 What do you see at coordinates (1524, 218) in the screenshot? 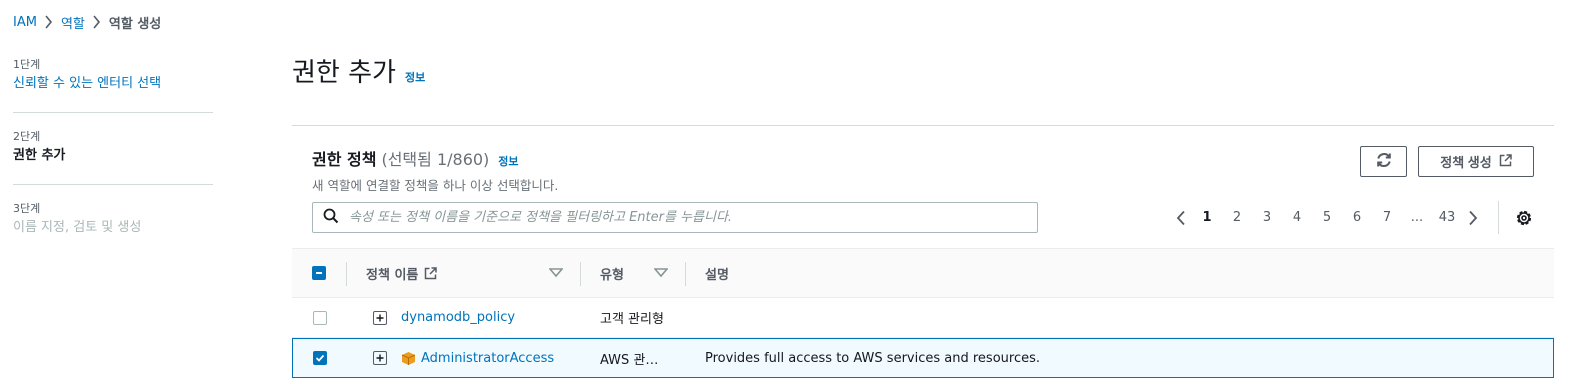
I see `gear-icon` at bounding box center [1524, 218].